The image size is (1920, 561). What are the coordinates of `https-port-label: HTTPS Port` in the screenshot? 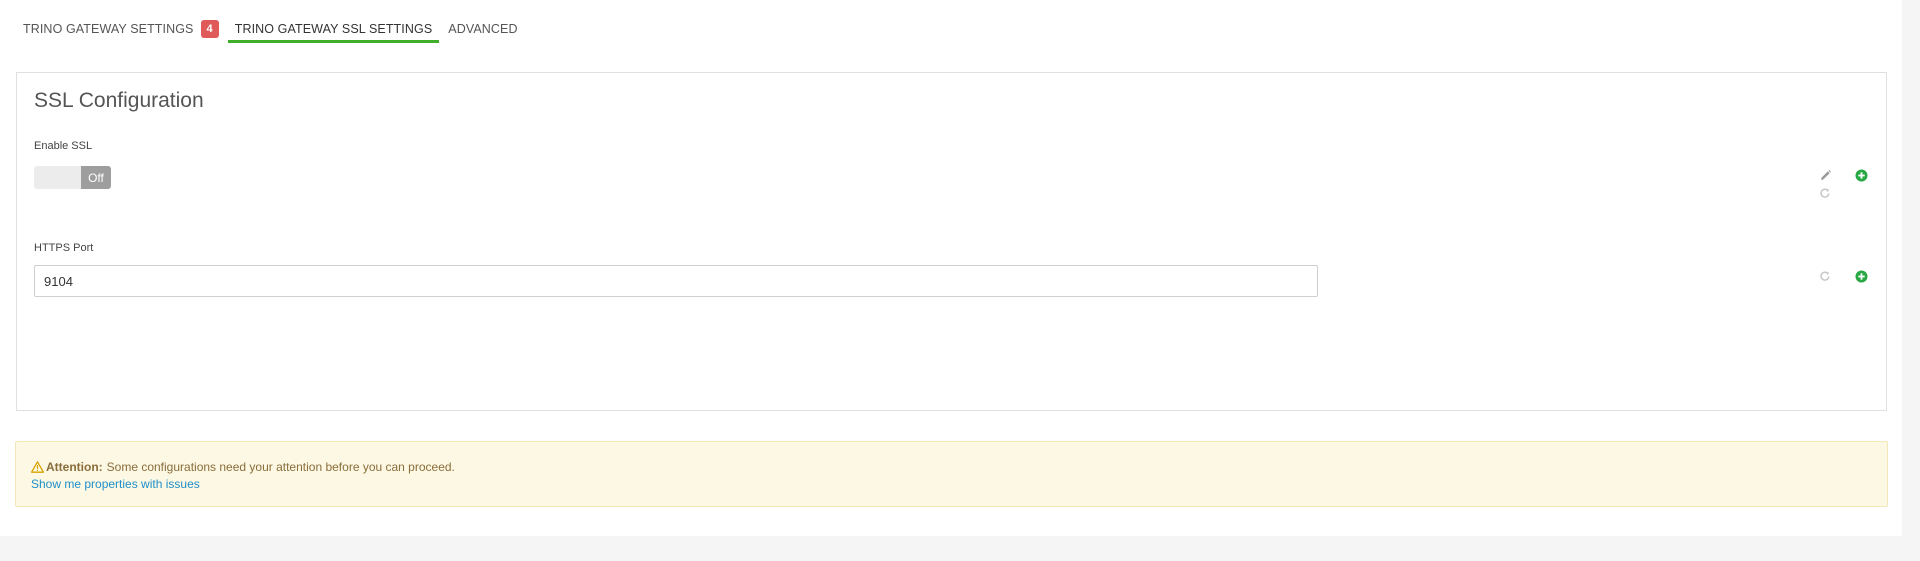 It's located at (64, 248).